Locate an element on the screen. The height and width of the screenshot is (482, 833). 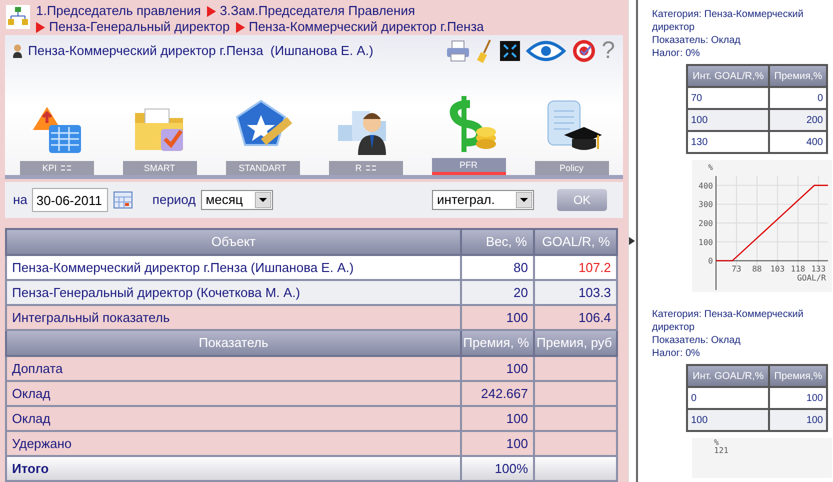
axis-label: GOAL/R is located at coordinates (811, 278).